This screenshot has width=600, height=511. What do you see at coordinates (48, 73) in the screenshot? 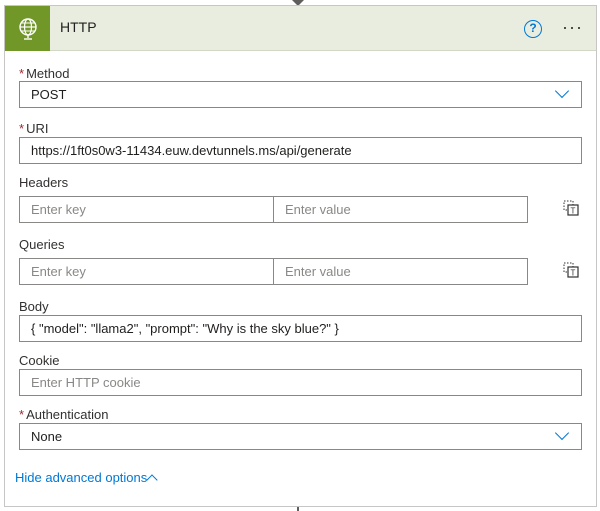
I see `method-label-text: Method` at bounding box center [48, 73].